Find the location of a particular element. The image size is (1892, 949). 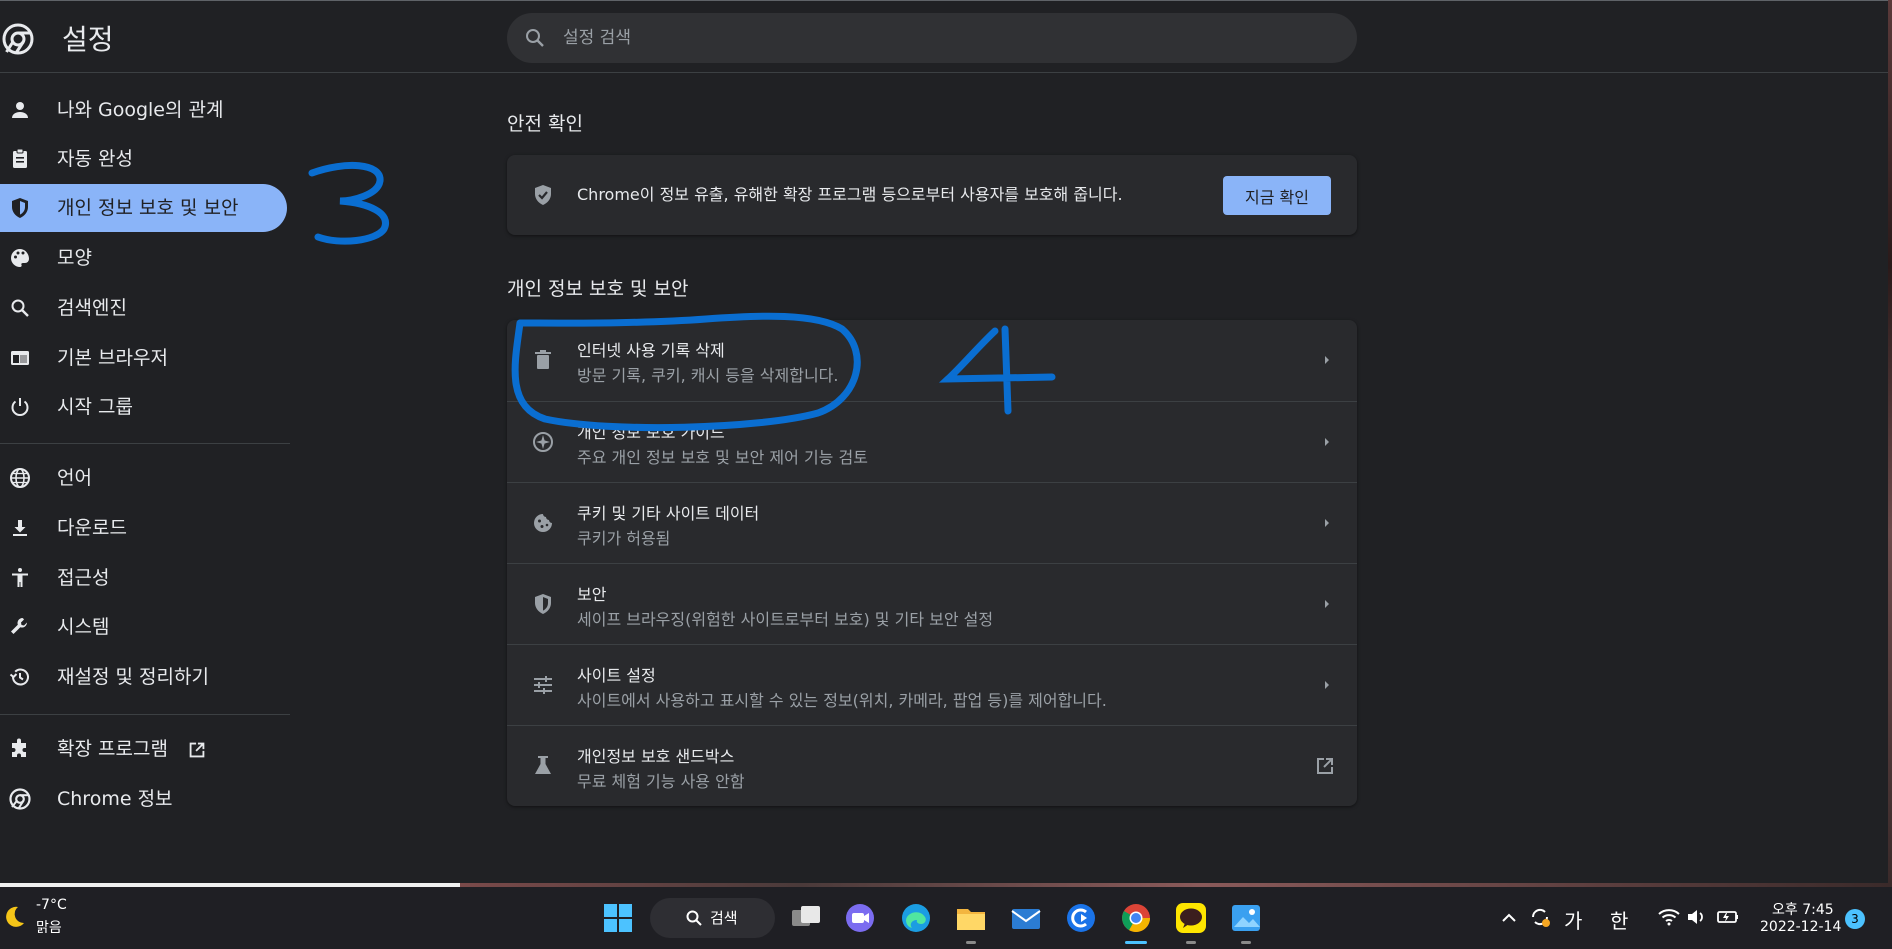

download-icon is located at coordinates (20, 528).